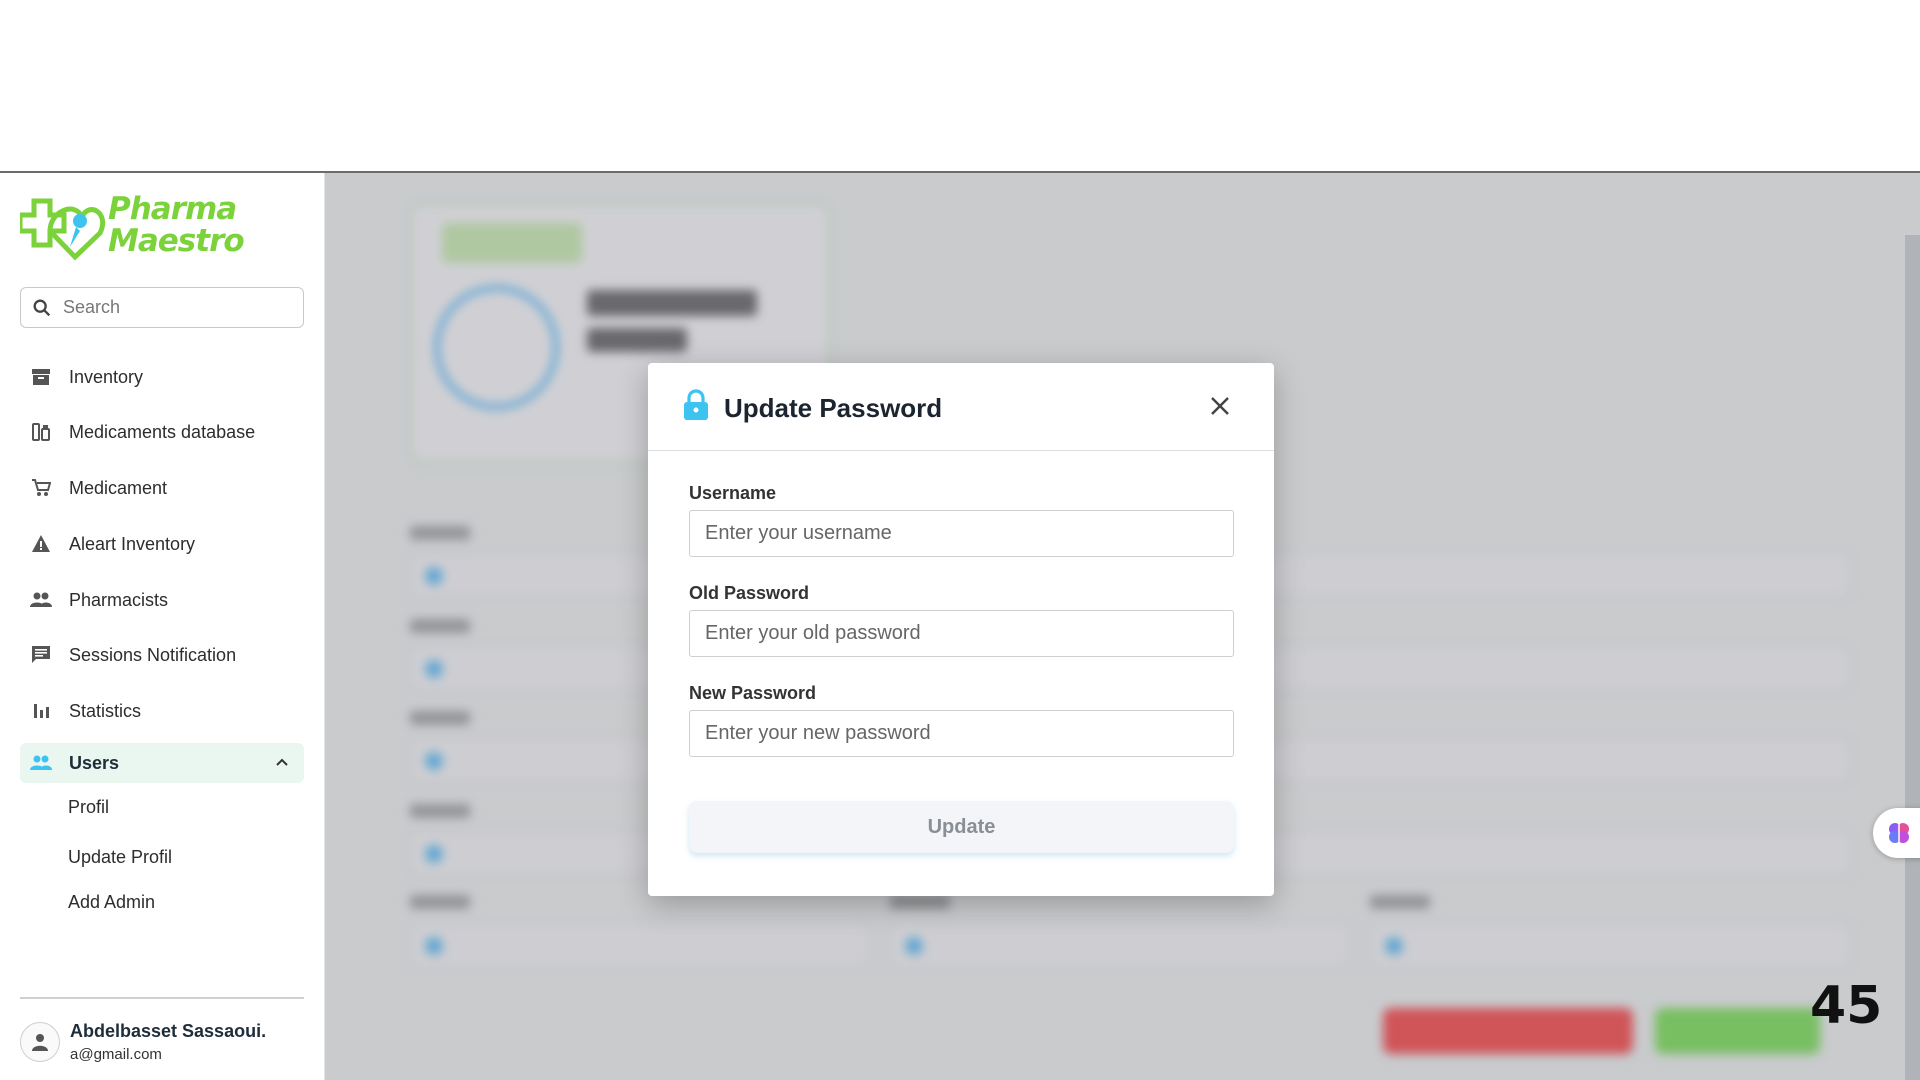 The width and height of the screenshot is (1920, 1080). I want to click on sidebar-item-aleart-inventory: Aleart Inventory, so click(162, 544).